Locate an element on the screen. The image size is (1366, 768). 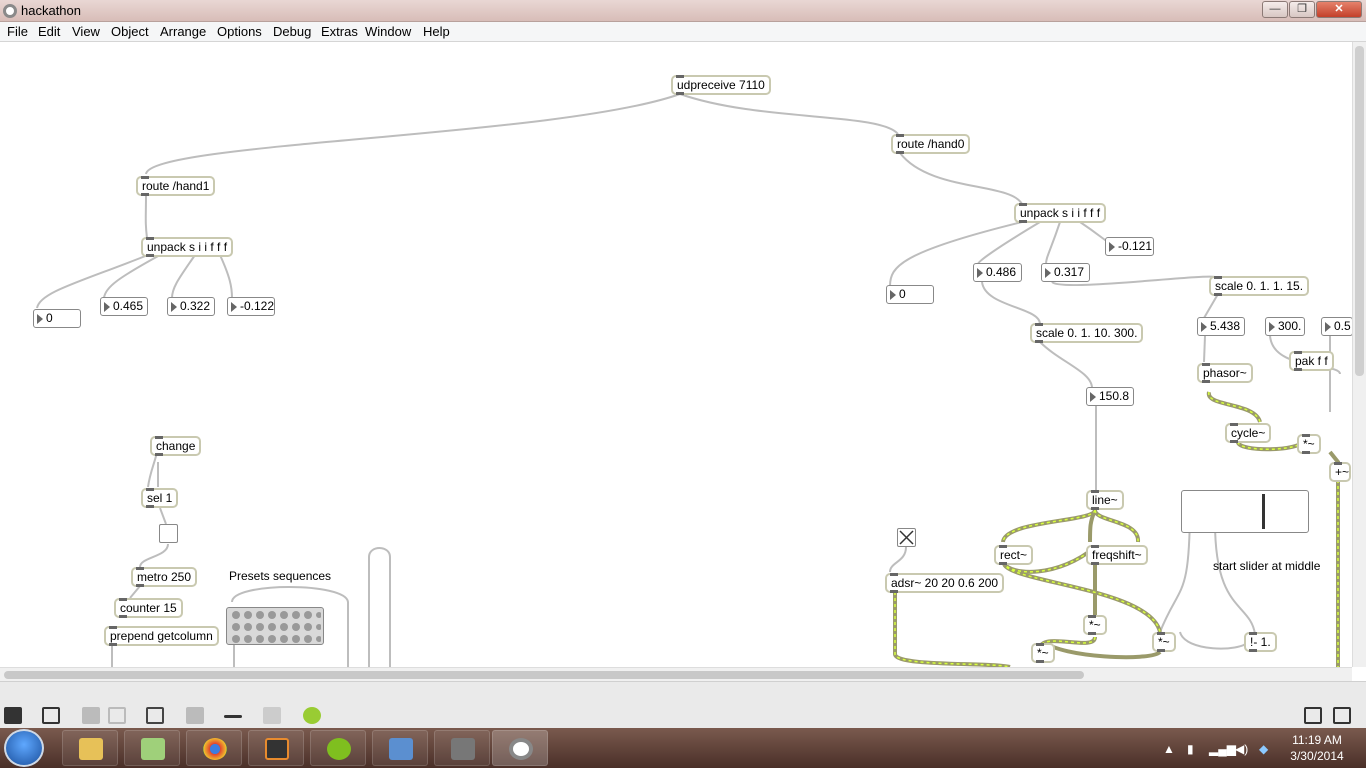
counter-object: counter 15 is located at coordinates (148, 608).